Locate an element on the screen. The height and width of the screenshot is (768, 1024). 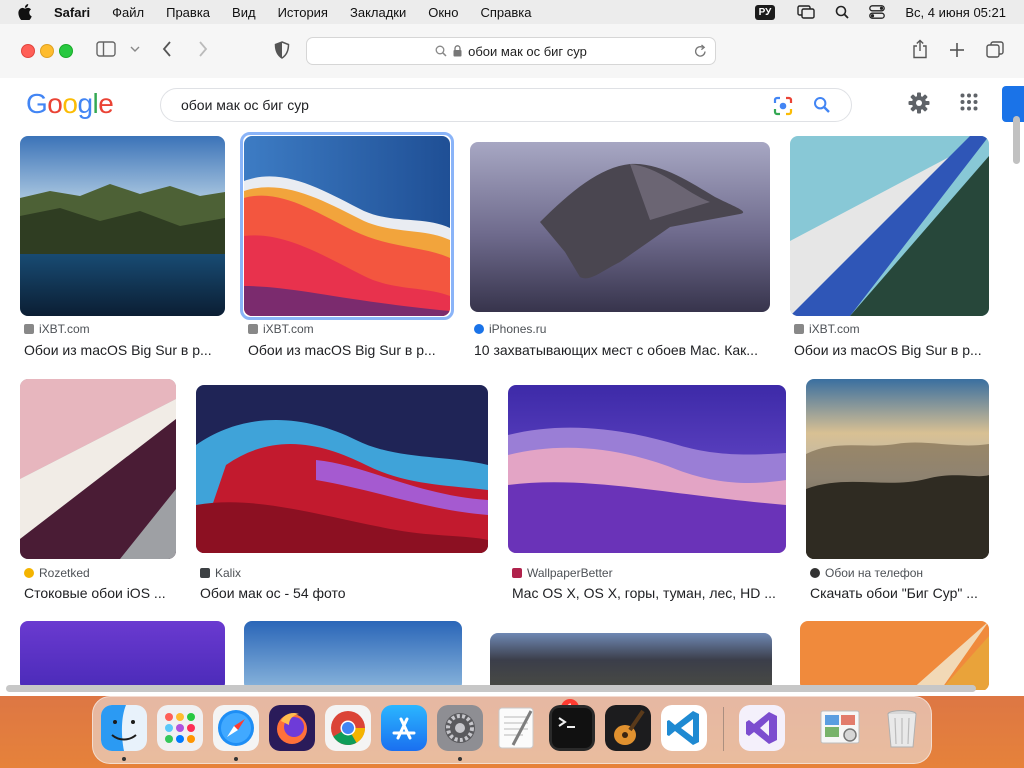
browser-toolbar: обои мак ос биг сур is located at coordinates (512, 51).